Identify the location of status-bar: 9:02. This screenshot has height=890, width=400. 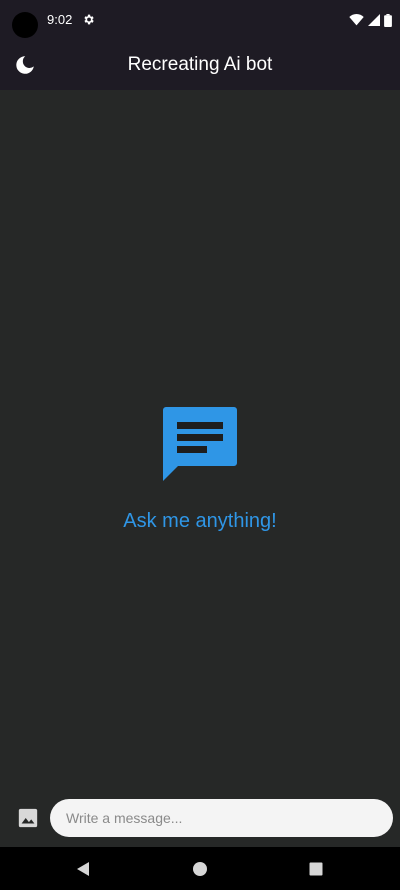
(200, 20).